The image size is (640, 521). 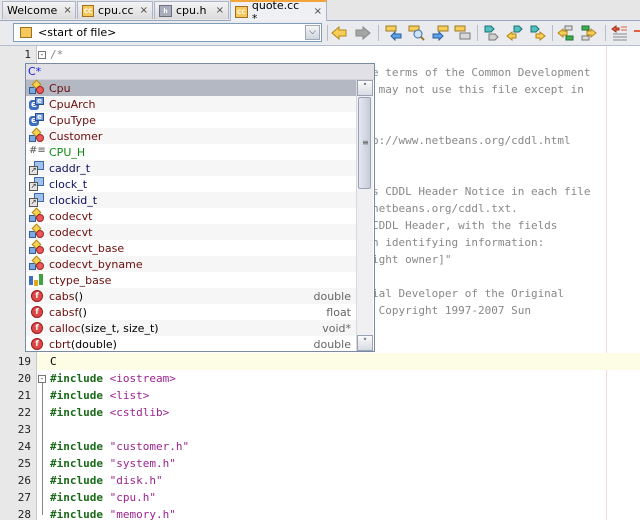 What do you see at coordinates (191, 247) in the screenshot?
I see `completion-item: codecvt_base` at bounding box center [191, 247].